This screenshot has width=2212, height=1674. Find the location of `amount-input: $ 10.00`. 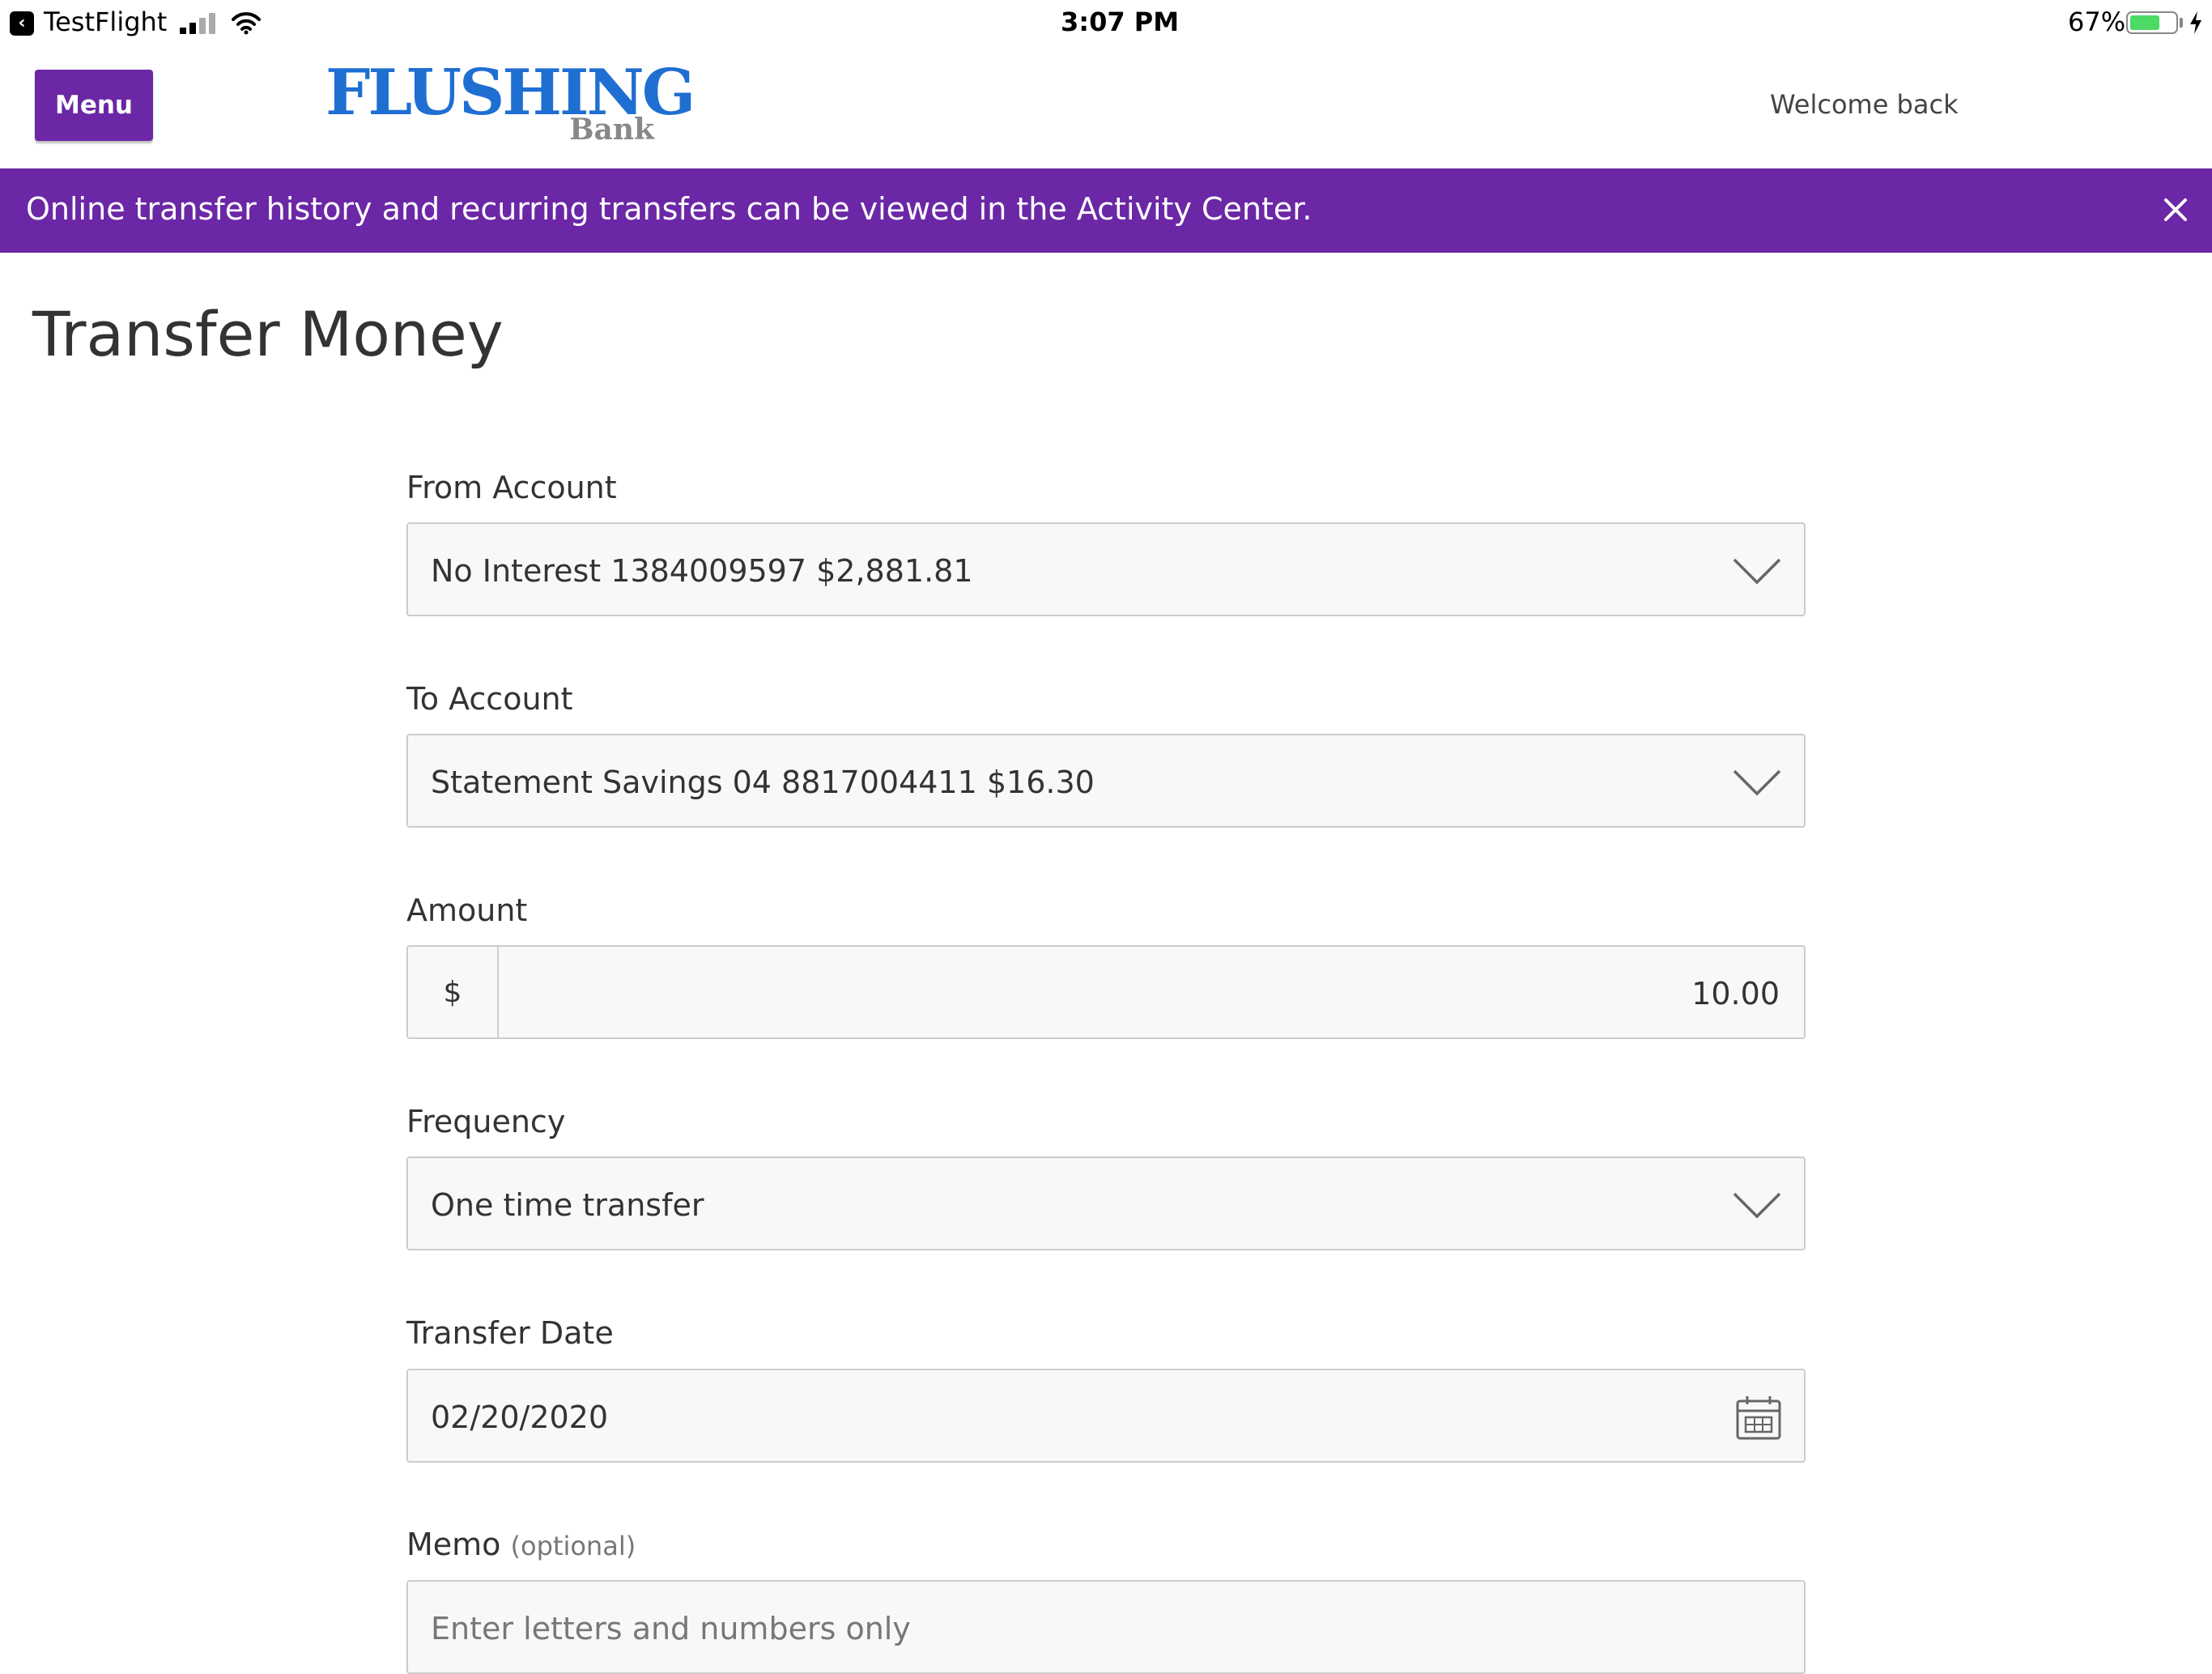

amount-input: $ 10.00 is located at coordinates (1106, 992).